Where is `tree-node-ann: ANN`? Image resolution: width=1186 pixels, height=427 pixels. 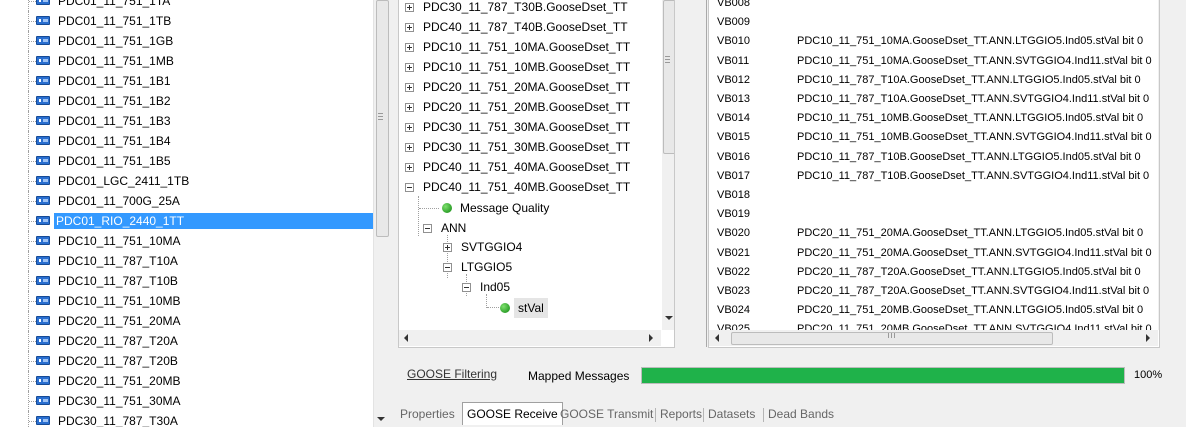 tree-node-ann: ANN is located at coordinates (529, 228).